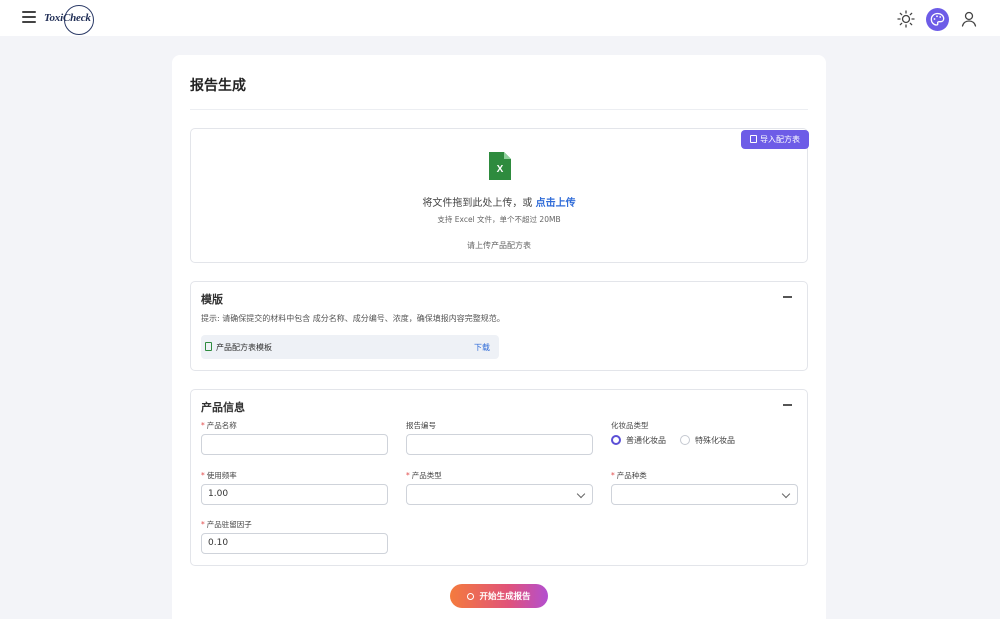  Describe the element at coordinates (350, 347) in the screenshot. I see `template-file-row: 产品配方表模板 下载` at that location.